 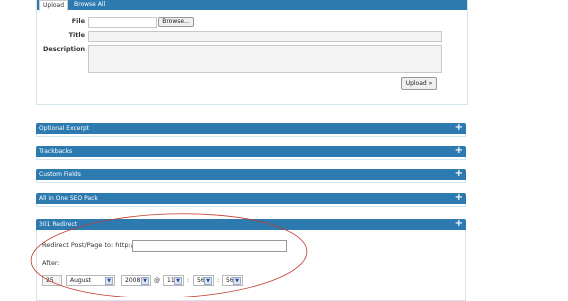 I want to click on annotation-ellipse-stroke, so click(x=169, y=255).